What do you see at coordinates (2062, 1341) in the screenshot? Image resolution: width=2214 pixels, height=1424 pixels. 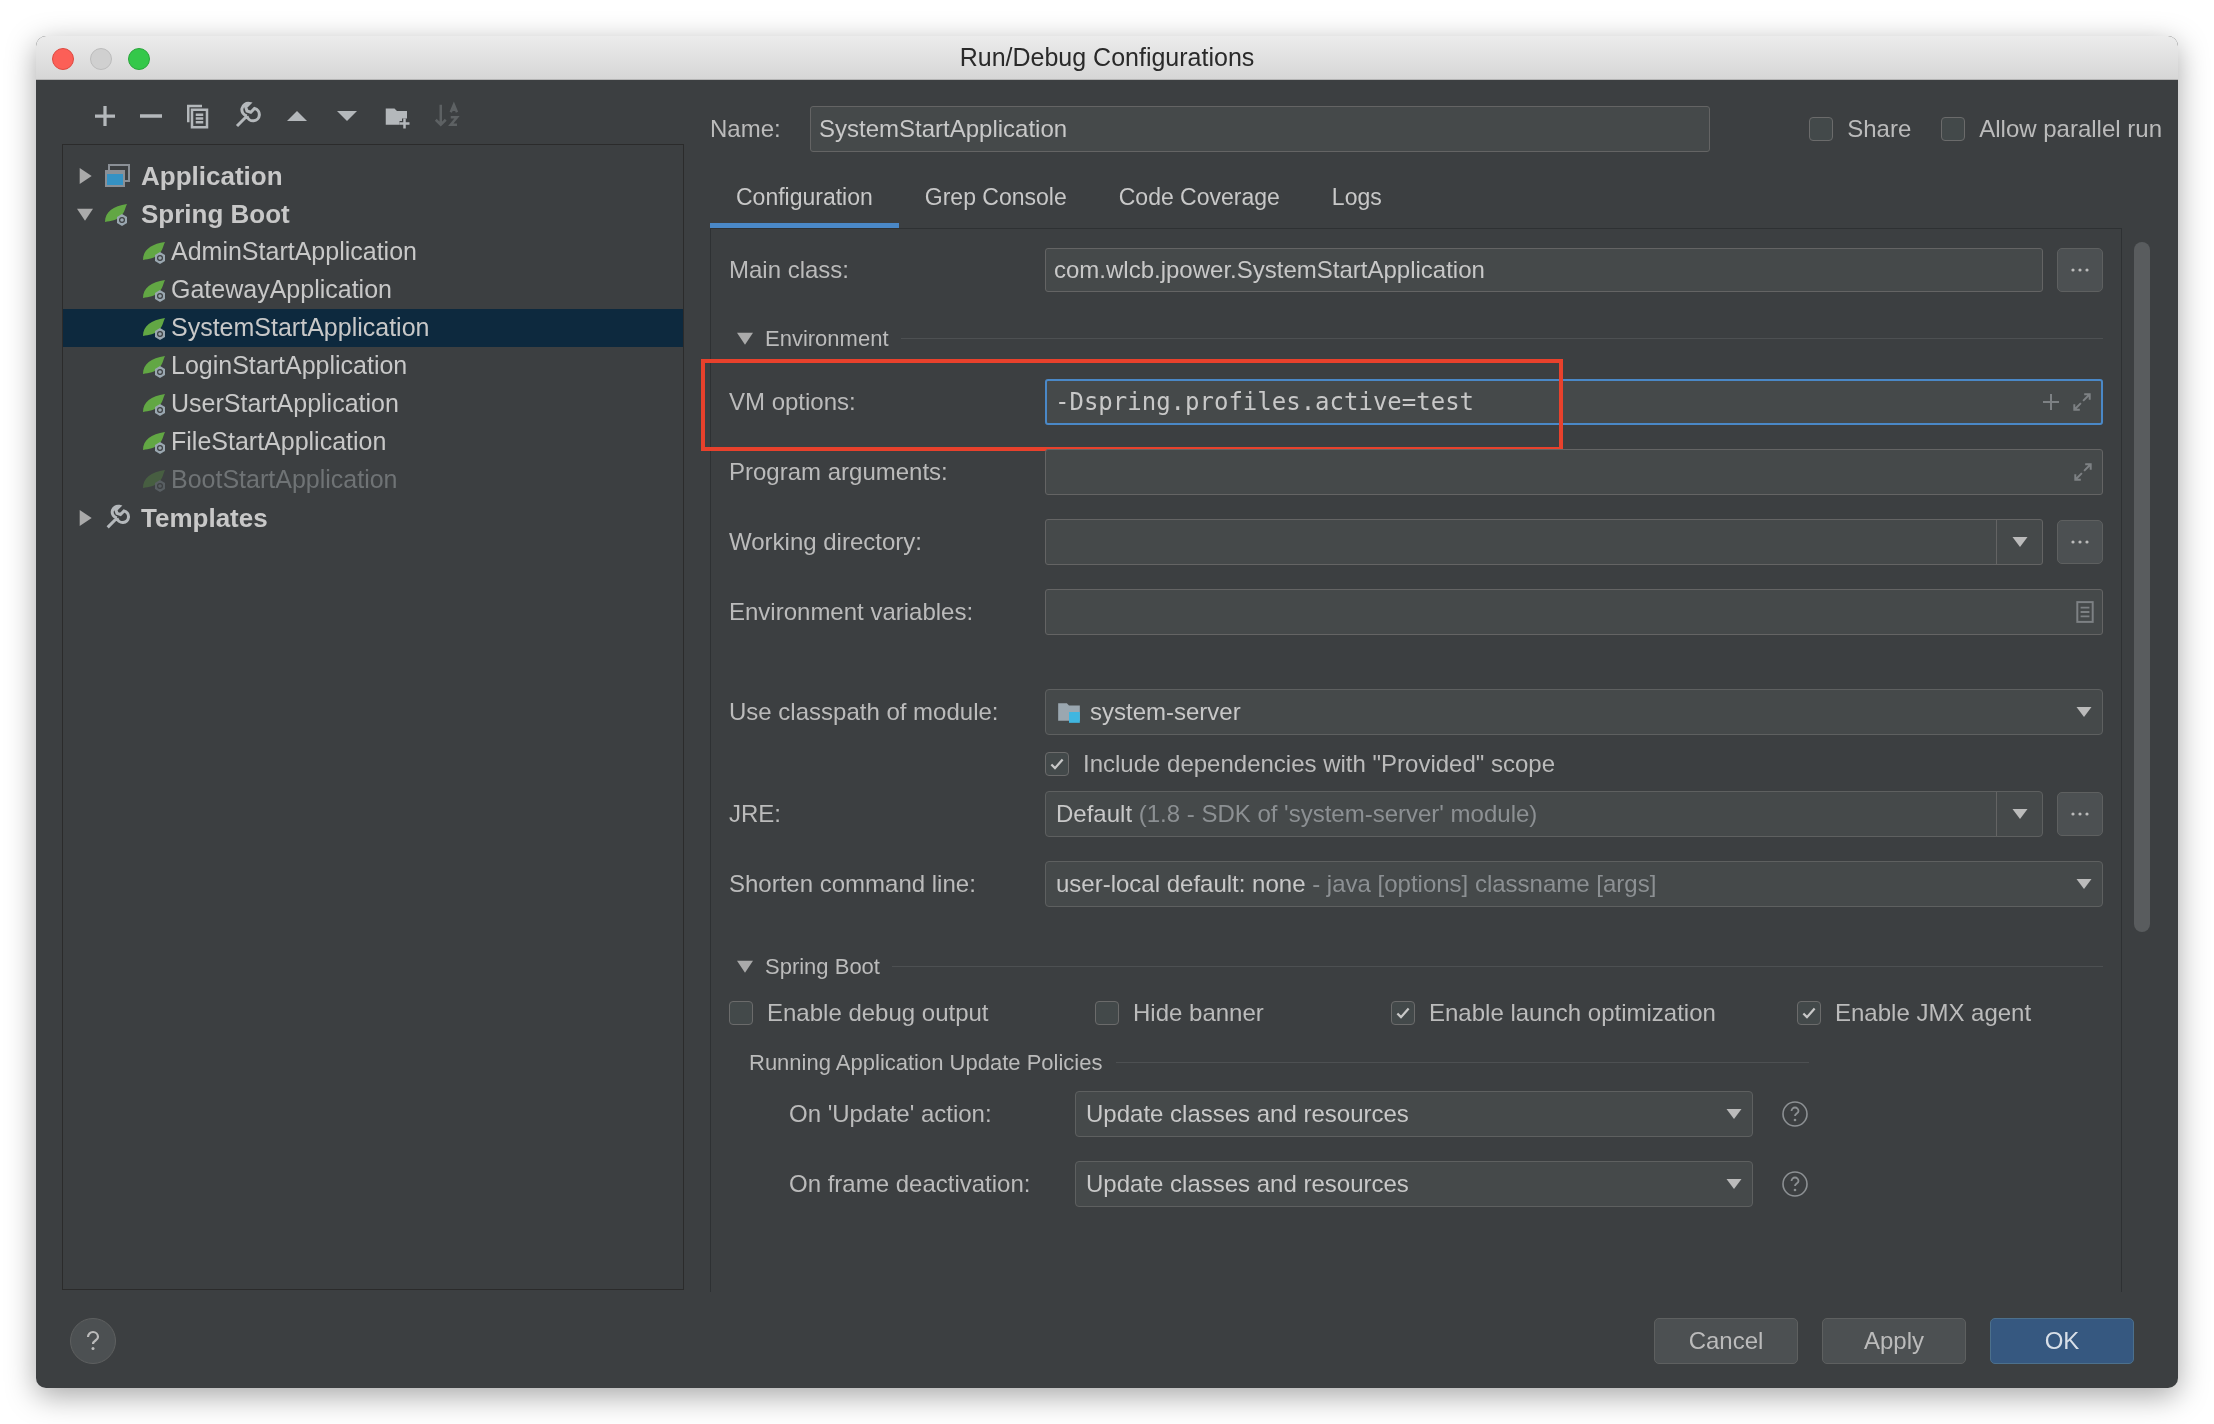 I see `dialog-button: OK` at bounding box center [2062, 1341].